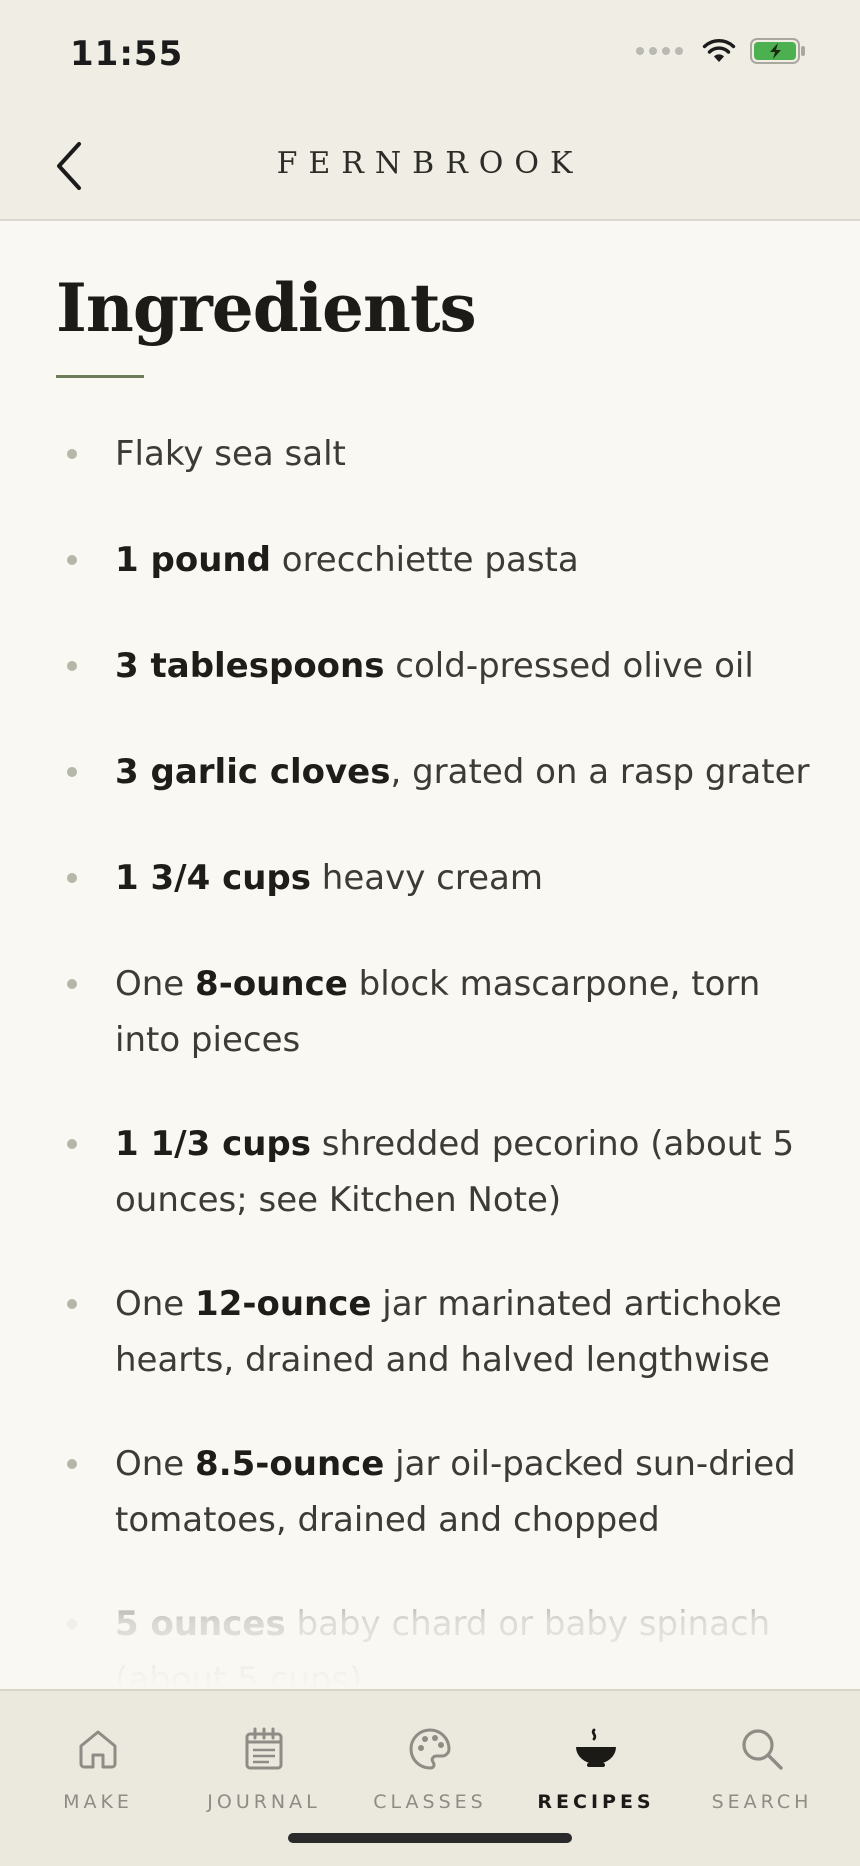  Describe the element at coordinates (98, 1749) in the screenshot. I see `home-icon` at that location.